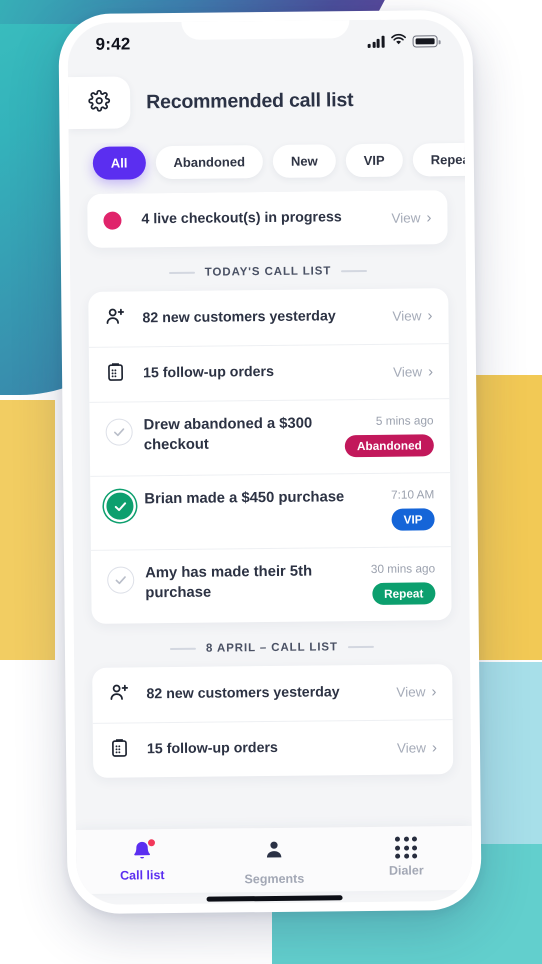  What do you see at coordinates (403, 568) in the screenshot?
I see `activity-timestamp: 30 mins ago` at bounding box center [403, 568].